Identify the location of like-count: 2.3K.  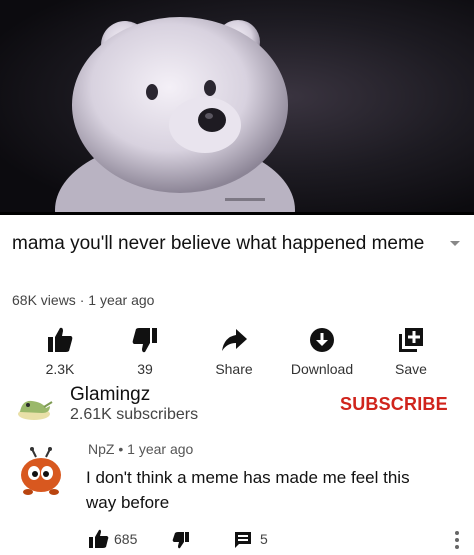
(60, 369).